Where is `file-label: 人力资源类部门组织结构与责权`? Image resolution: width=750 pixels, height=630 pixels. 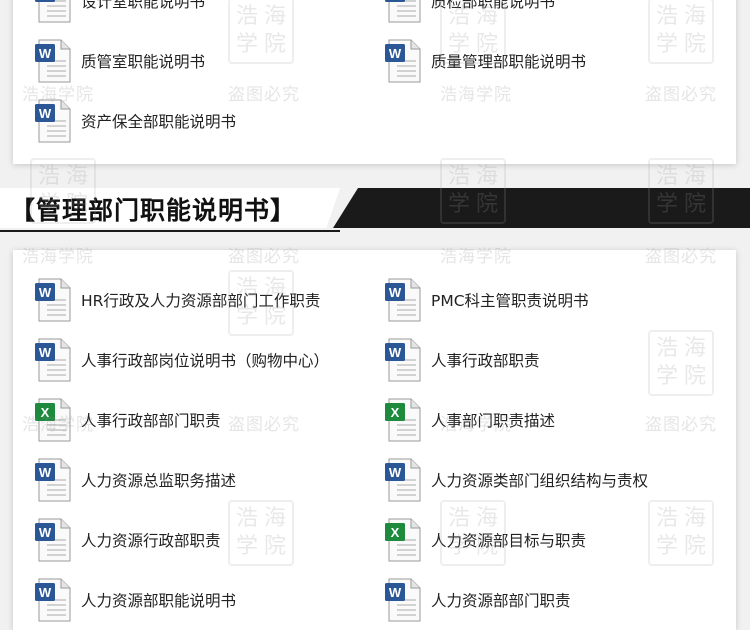
file-label: 人力资源类部门组织结构与责权 is located at coordinates (540, 481).